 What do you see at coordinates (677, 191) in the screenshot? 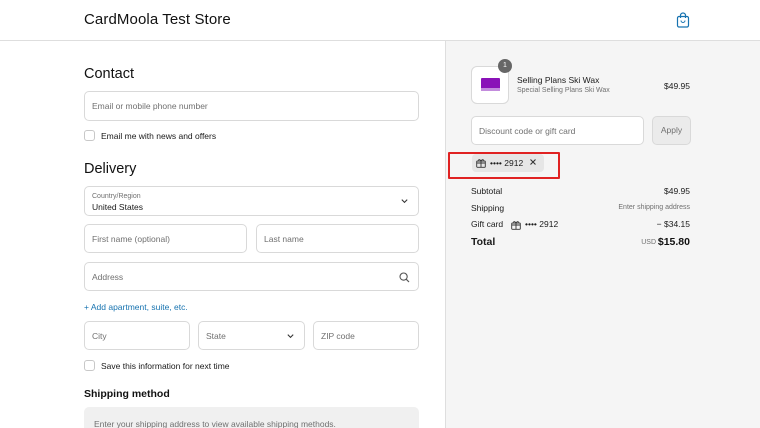
I see `subtotal-value: $49.95` at bounding box center [677, 191].